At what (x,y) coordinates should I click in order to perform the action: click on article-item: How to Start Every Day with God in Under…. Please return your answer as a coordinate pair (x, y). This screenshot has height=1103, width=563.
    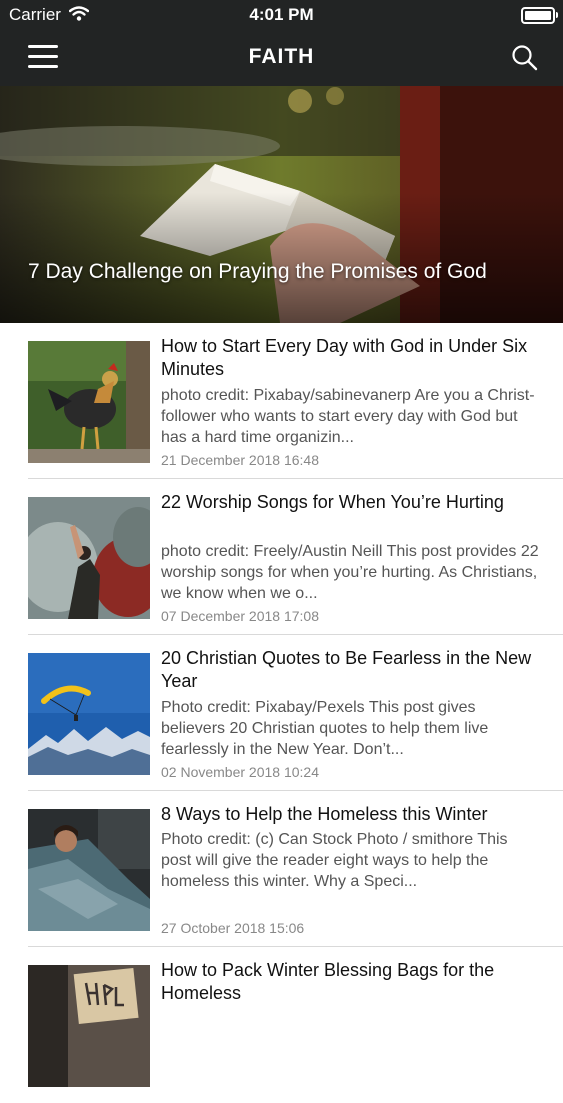
    Looking at the image, I should click on (281, 401).